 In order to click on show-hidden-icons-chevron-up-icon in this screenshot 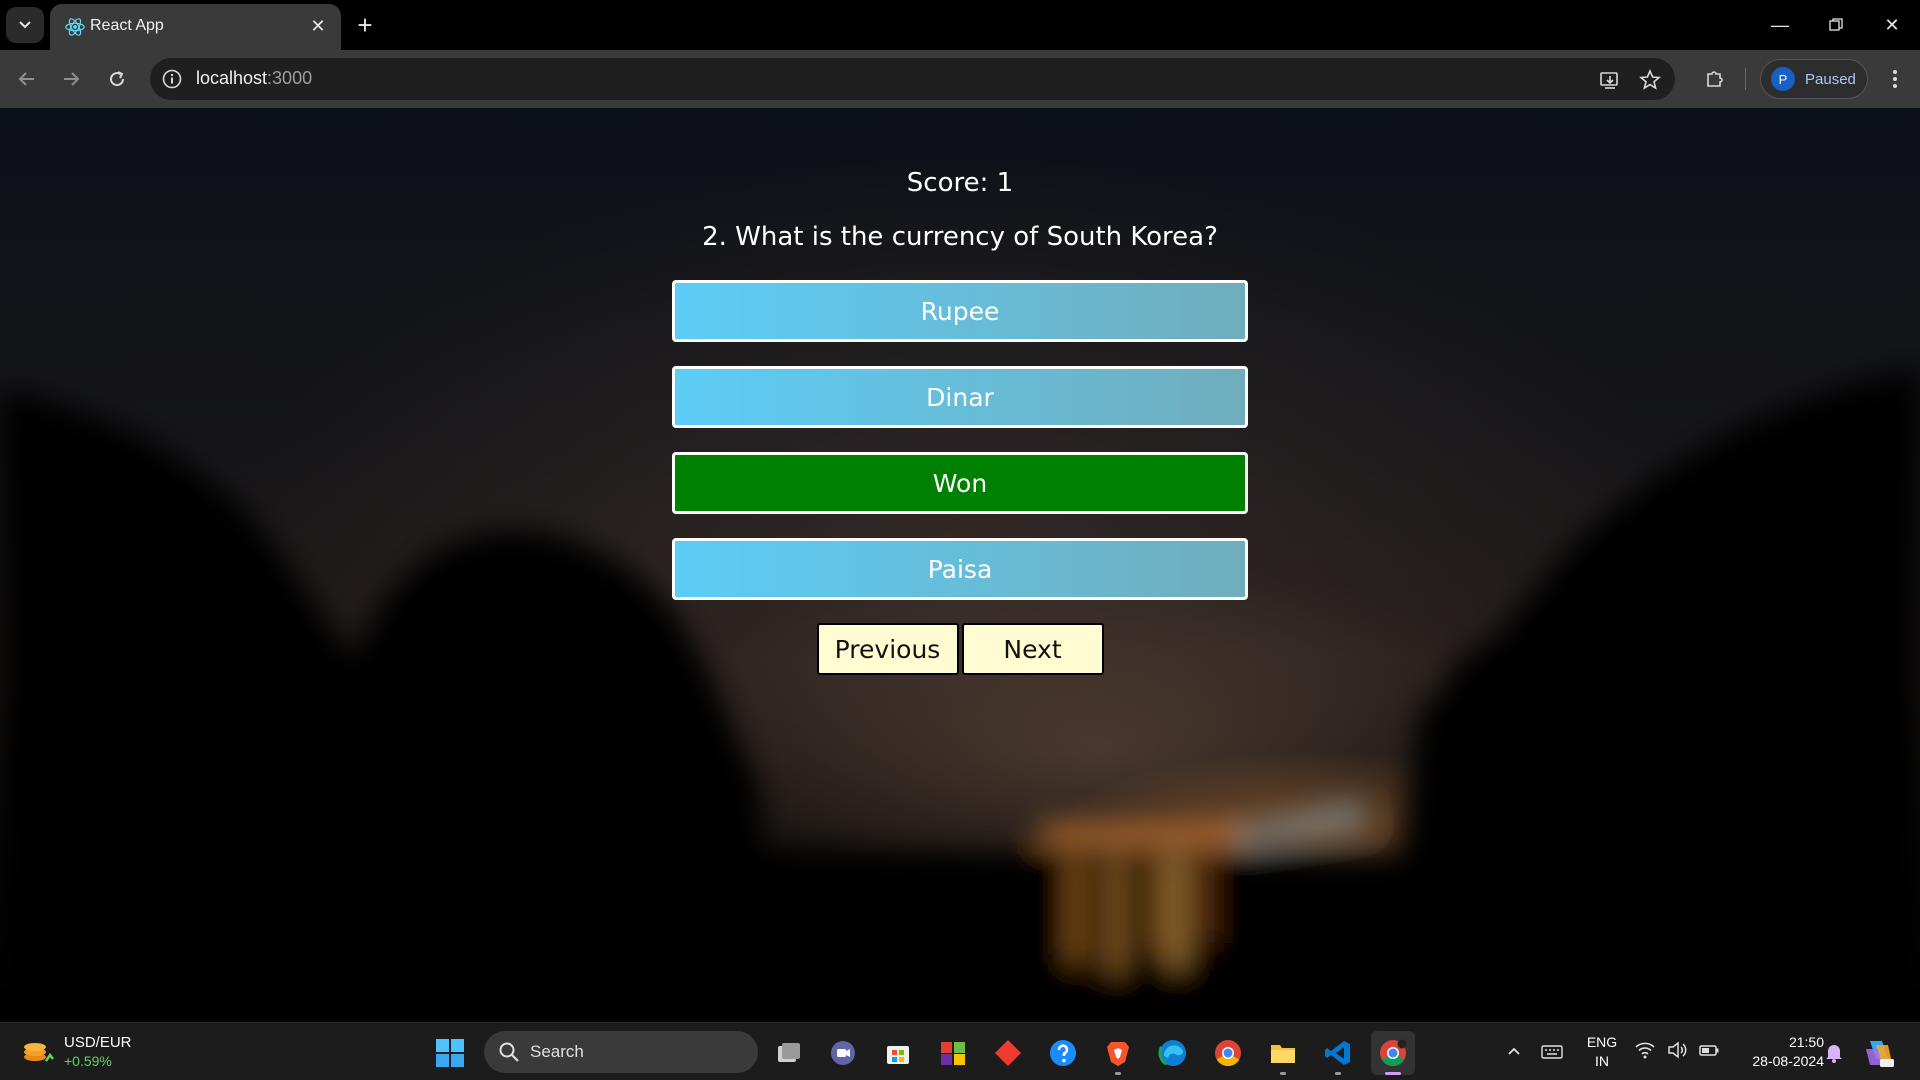, I will do `click(1514, 1051)`.